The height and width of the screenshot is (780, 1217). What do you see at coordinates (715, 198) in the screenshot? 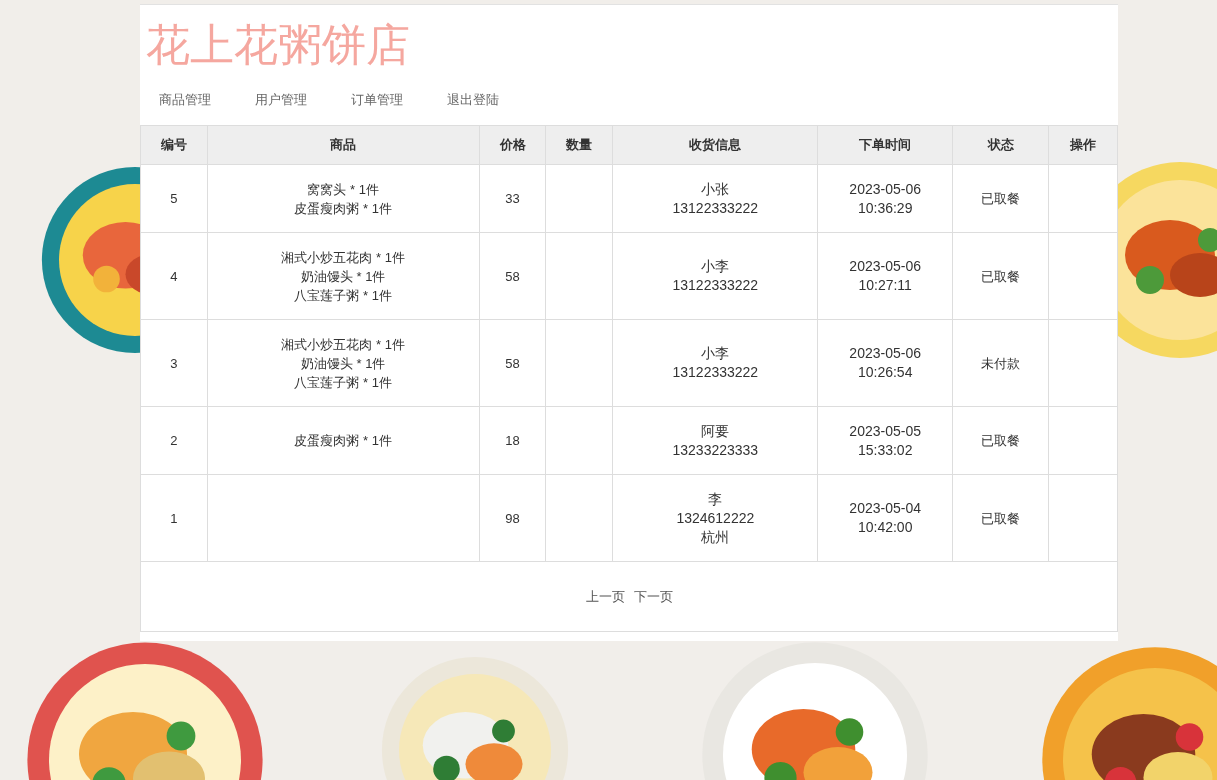
I see `table-cell: 小张 13122333222` at bounding box center [715, 198].